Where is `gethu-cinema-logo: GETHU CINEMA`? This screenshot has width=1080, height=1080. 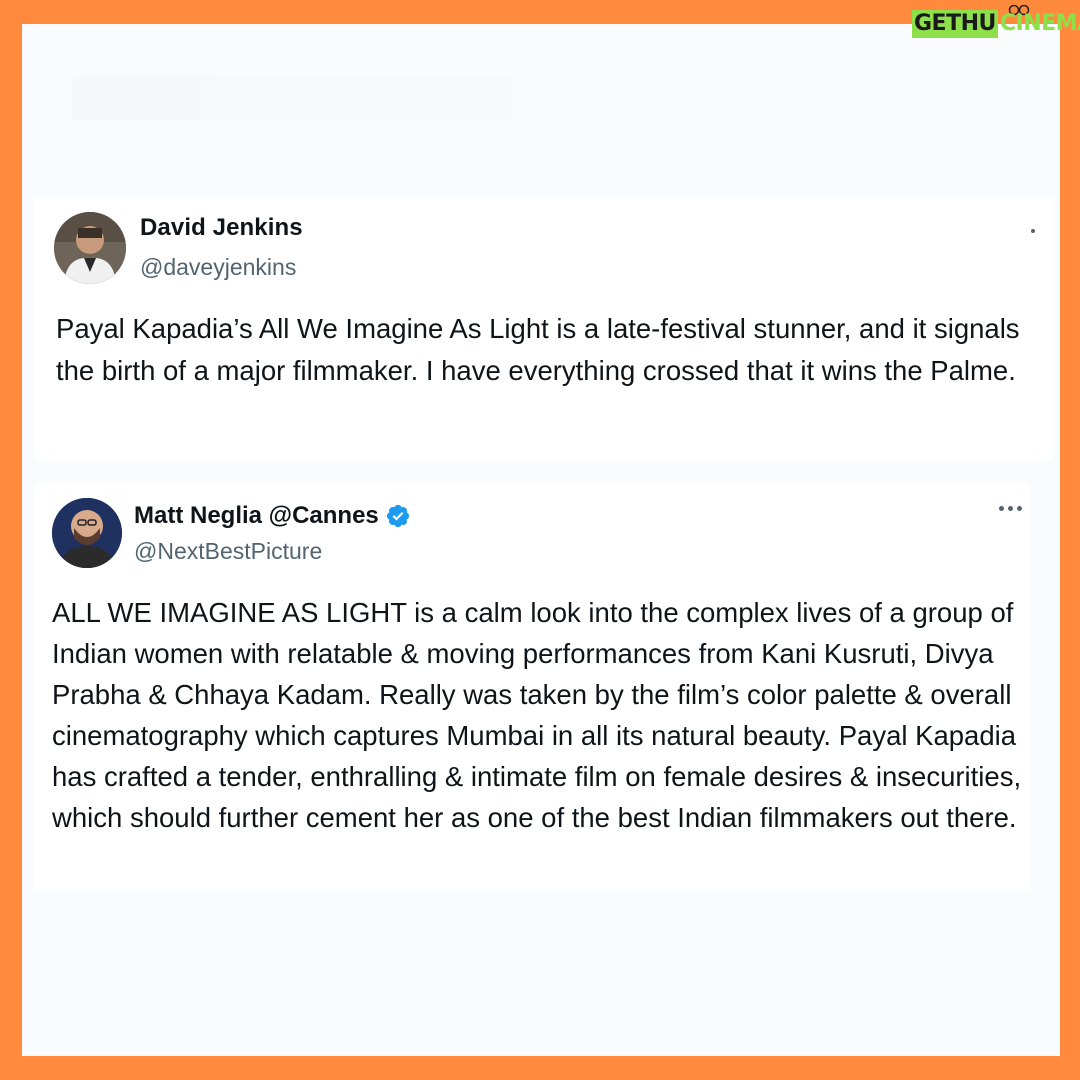
gethu-cinema-logo: GETHU CINEMA is located at coordinates (996, 25).